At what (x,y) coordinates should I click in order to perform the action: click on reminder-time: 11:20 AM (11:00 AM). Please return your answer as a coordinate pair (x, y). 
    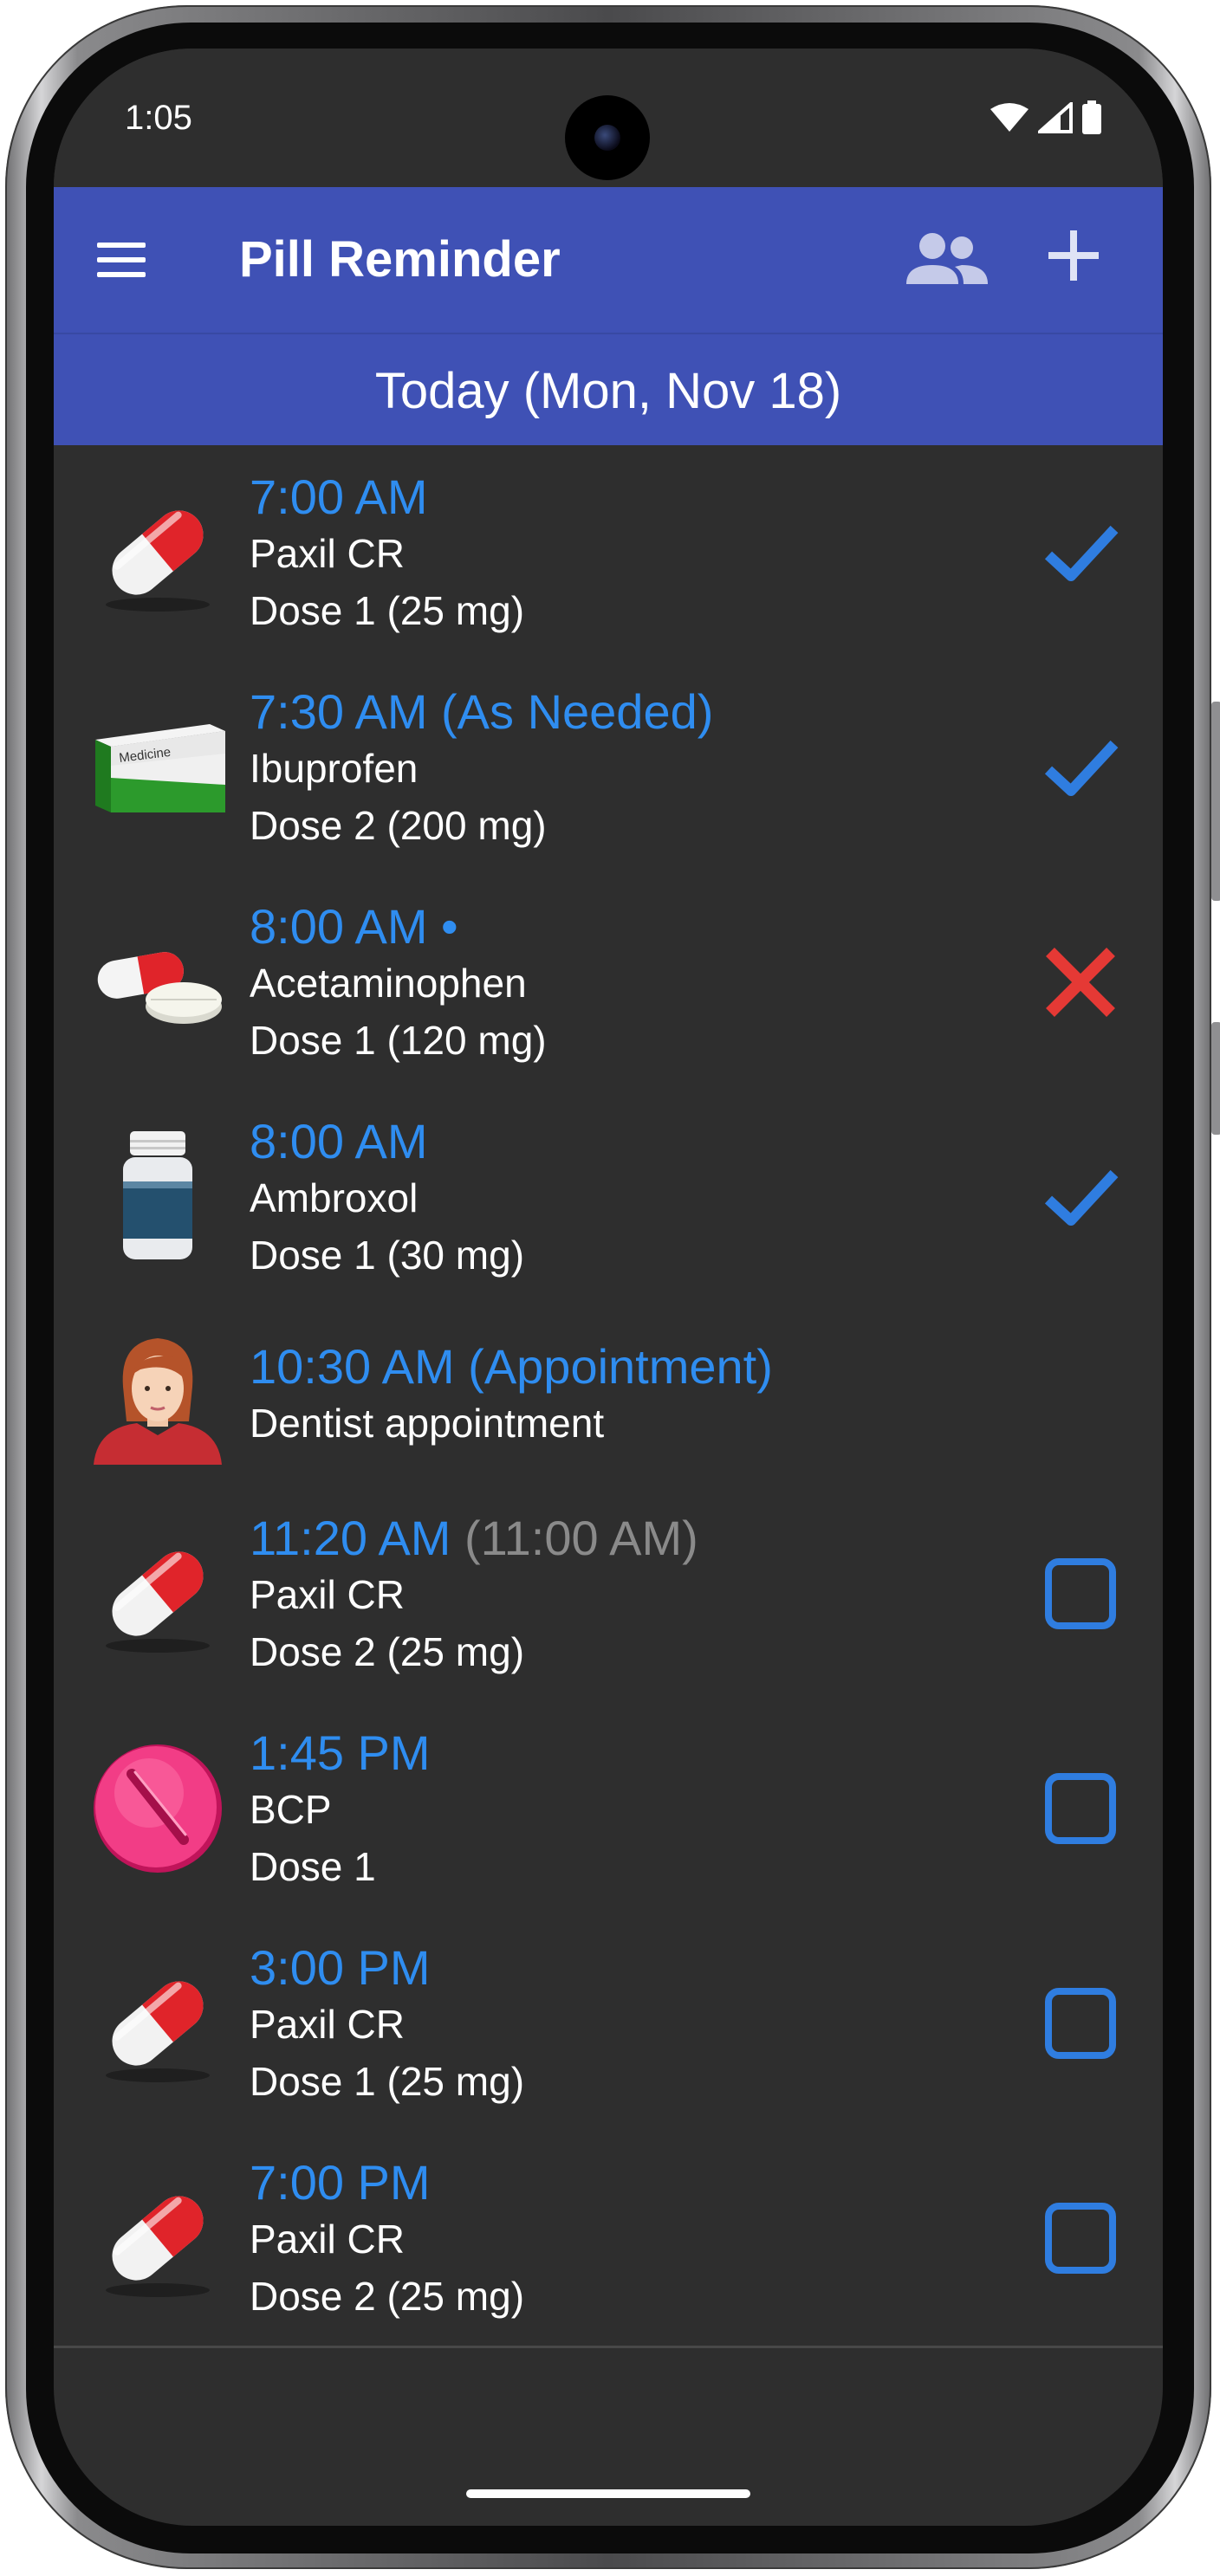
    Looking at the image, I should click on (474, 1538).